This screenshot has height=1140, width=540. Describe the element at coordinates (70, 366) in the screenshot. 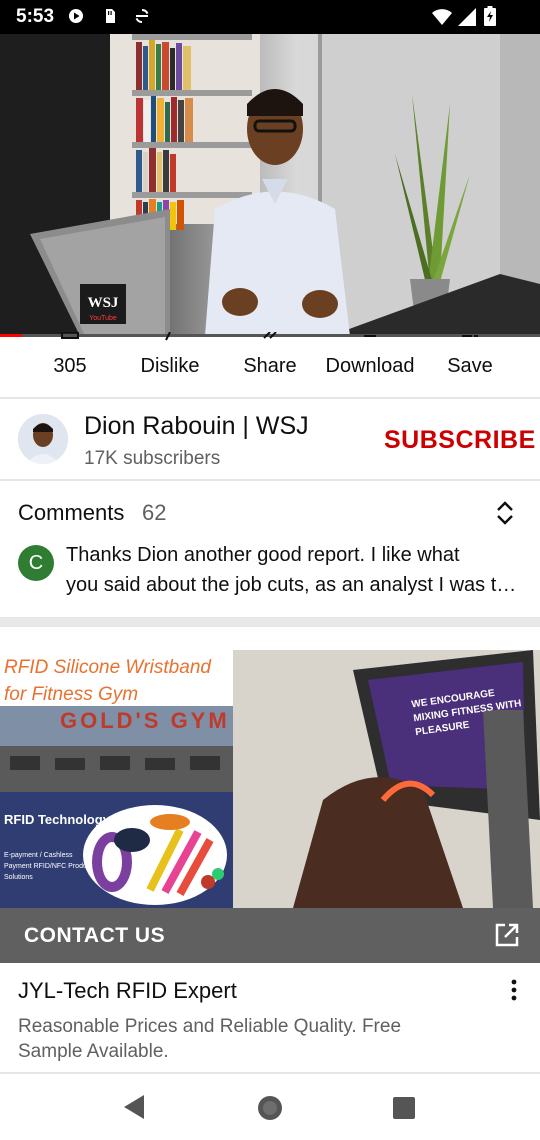

I see `like-count: 305` at that location.